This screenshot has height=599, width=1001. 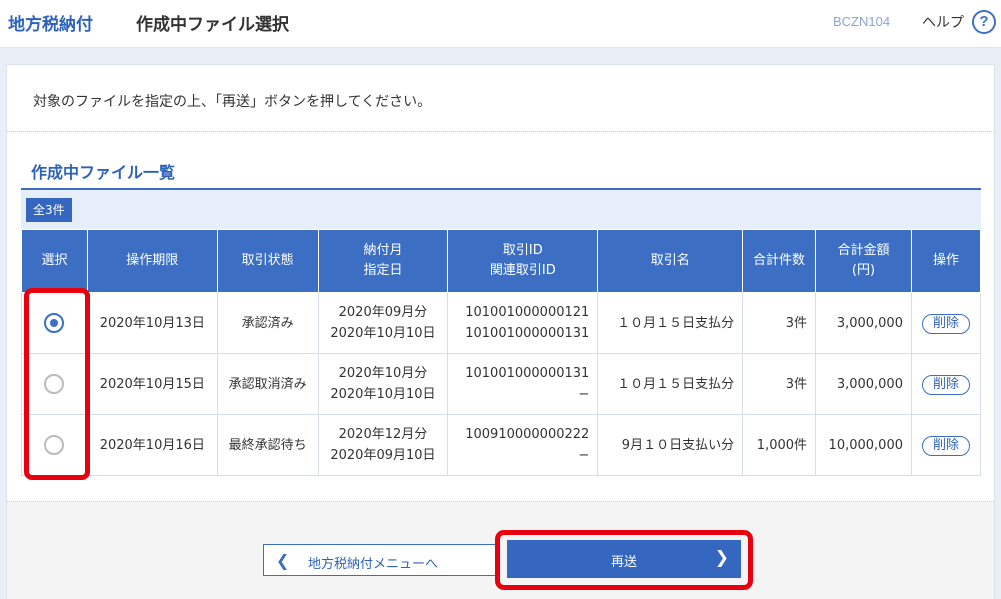 I want to click on header-bar: 地方税納付 作成中ファイル選択 BCZN104 ヘルプ ?, so click(x=500, y=24).